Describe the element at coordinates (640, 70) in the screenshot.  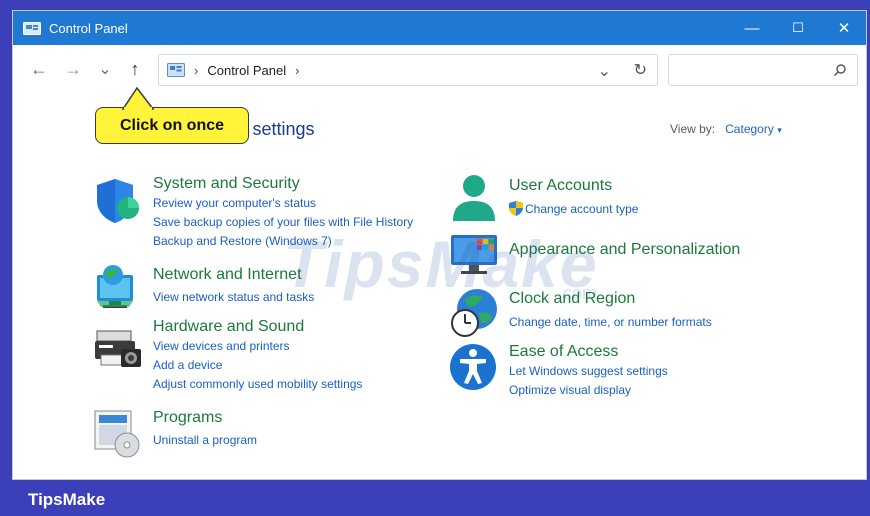
I see `refresh-icon: ↻` at that location.